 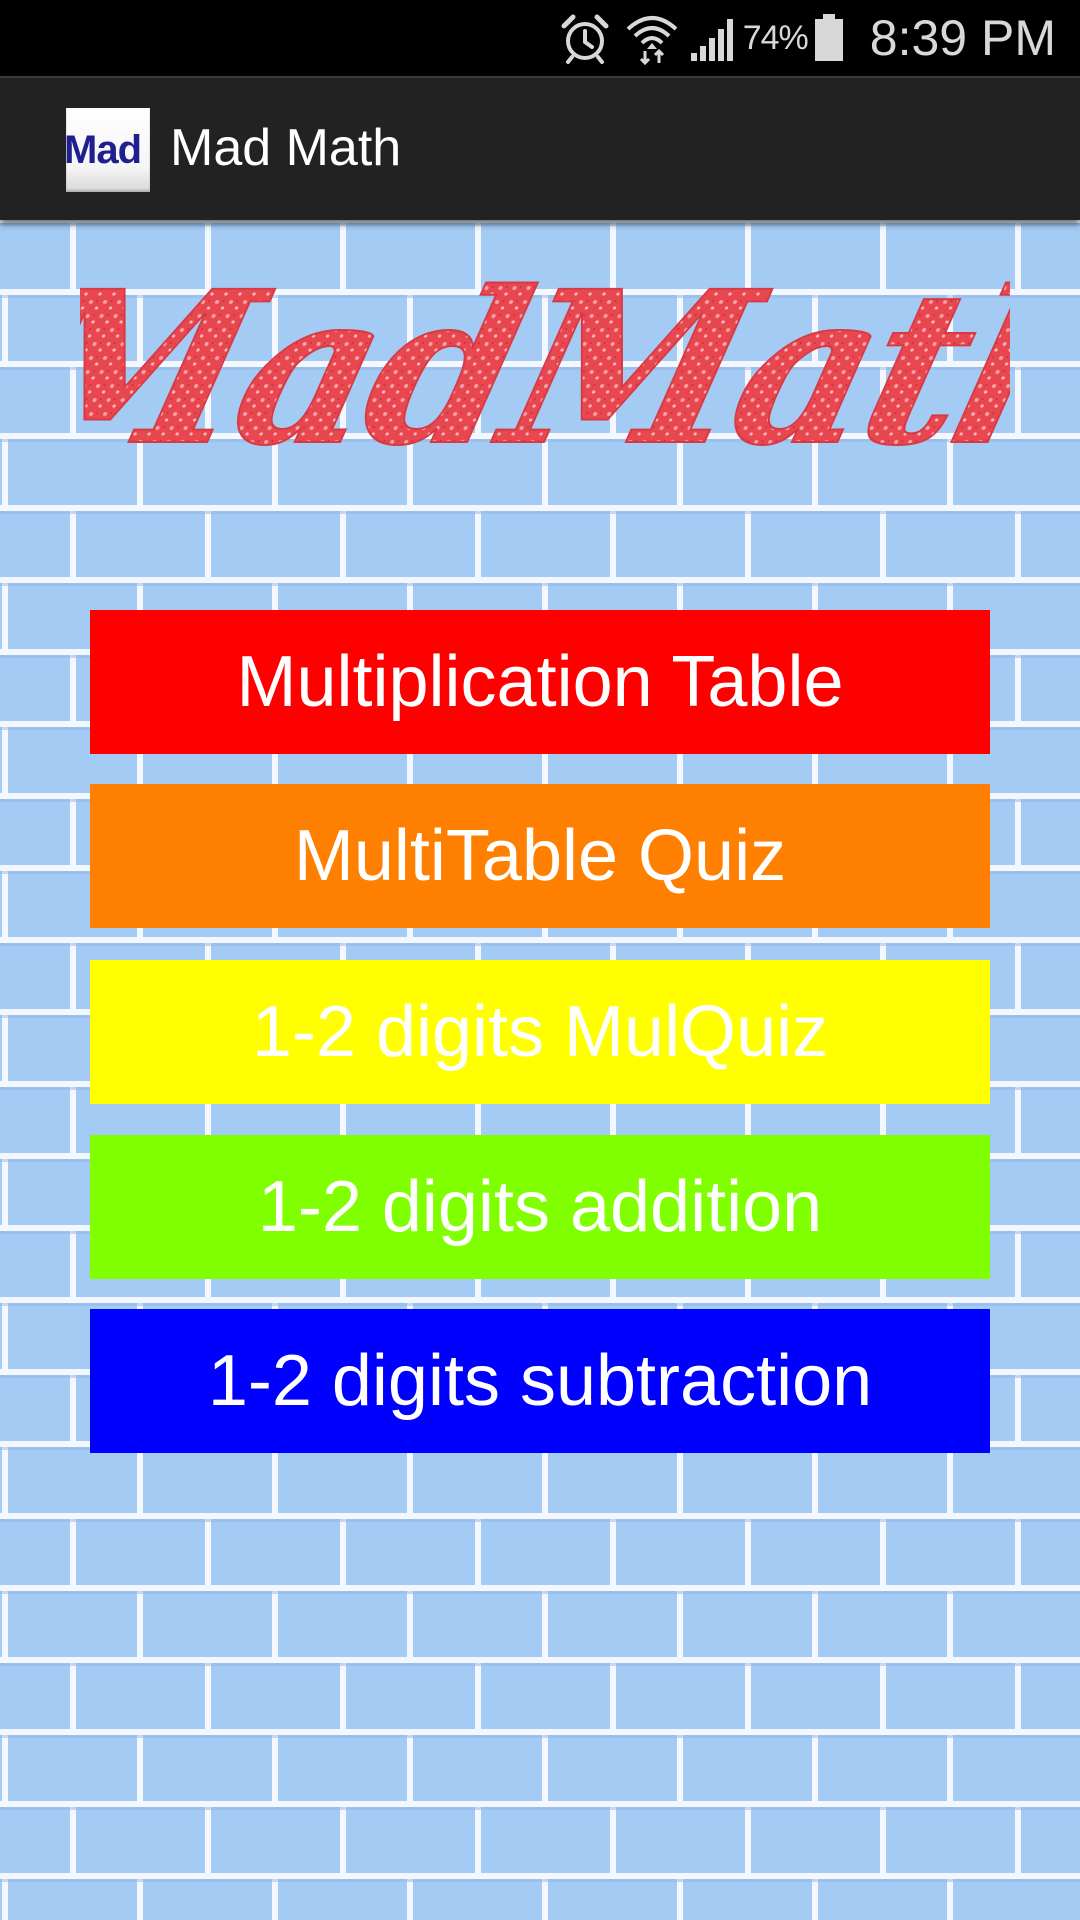 I want to click on action-bar: Mad Mad Math, so click(x=540, y=148).